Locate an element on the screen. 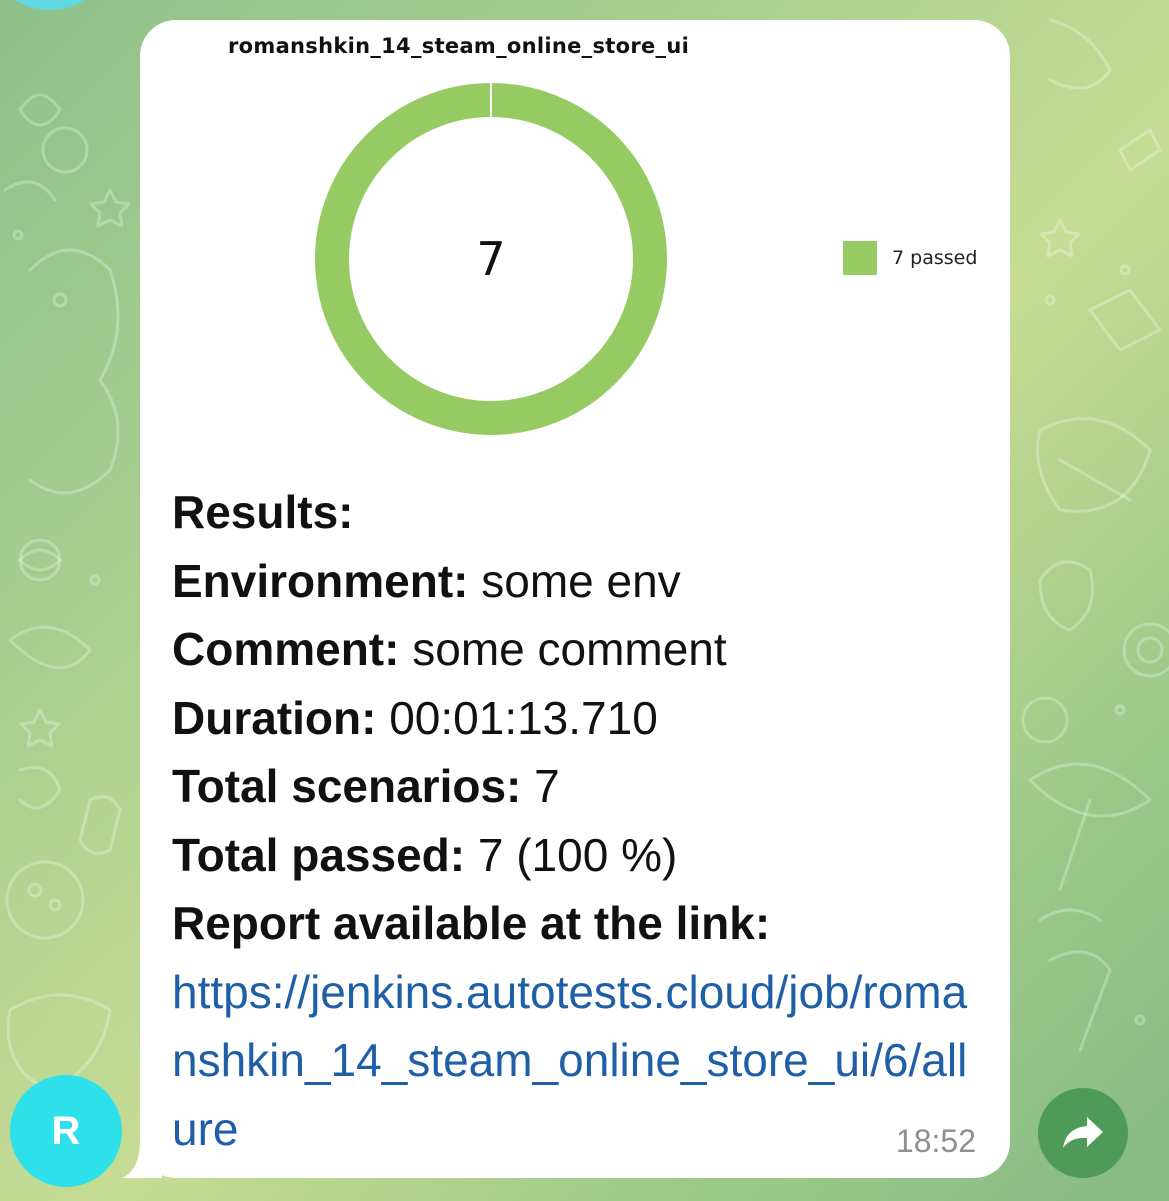  forward-button is located at coordinates (1083, 1133).